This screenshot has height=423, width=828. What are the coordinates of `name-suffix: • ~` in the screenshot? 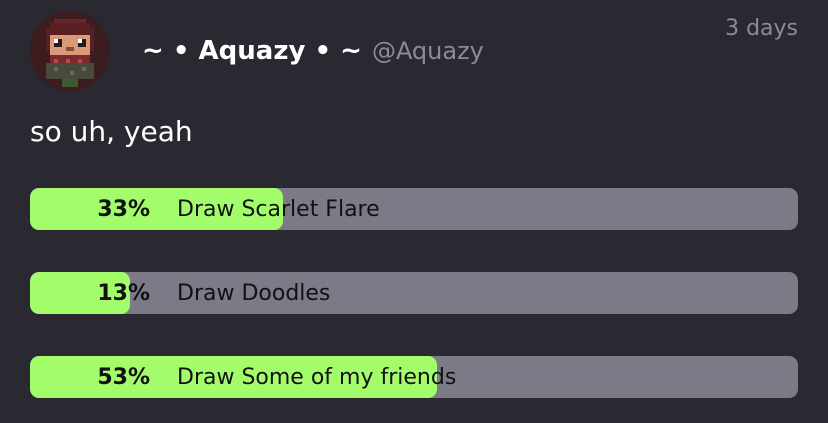 It's located at (338, 51).